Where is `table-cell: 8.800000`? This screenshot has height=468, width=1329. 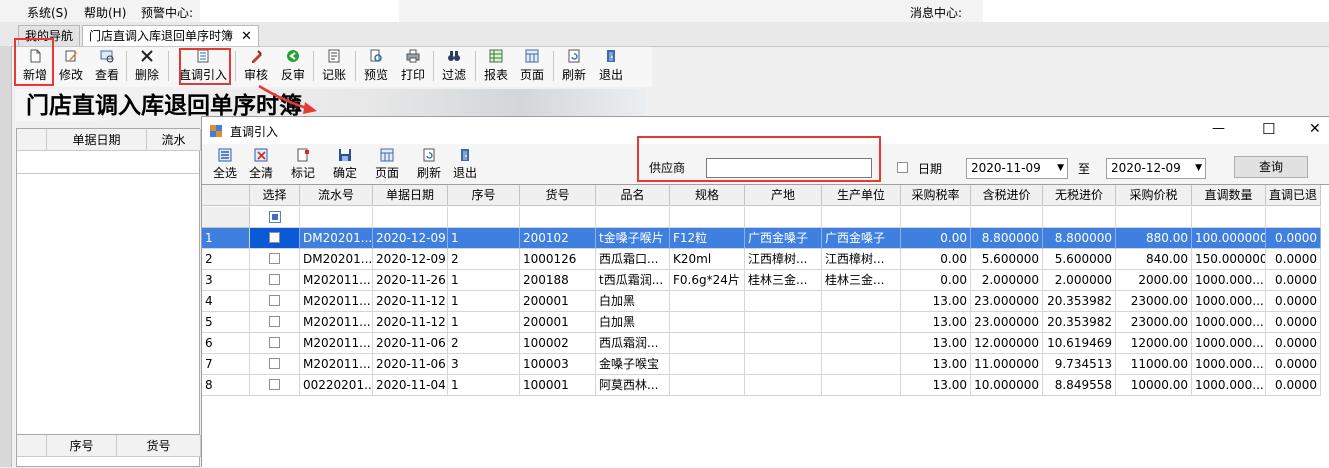 table-cell: 8.800000 is located at coordinates (1079, 238).